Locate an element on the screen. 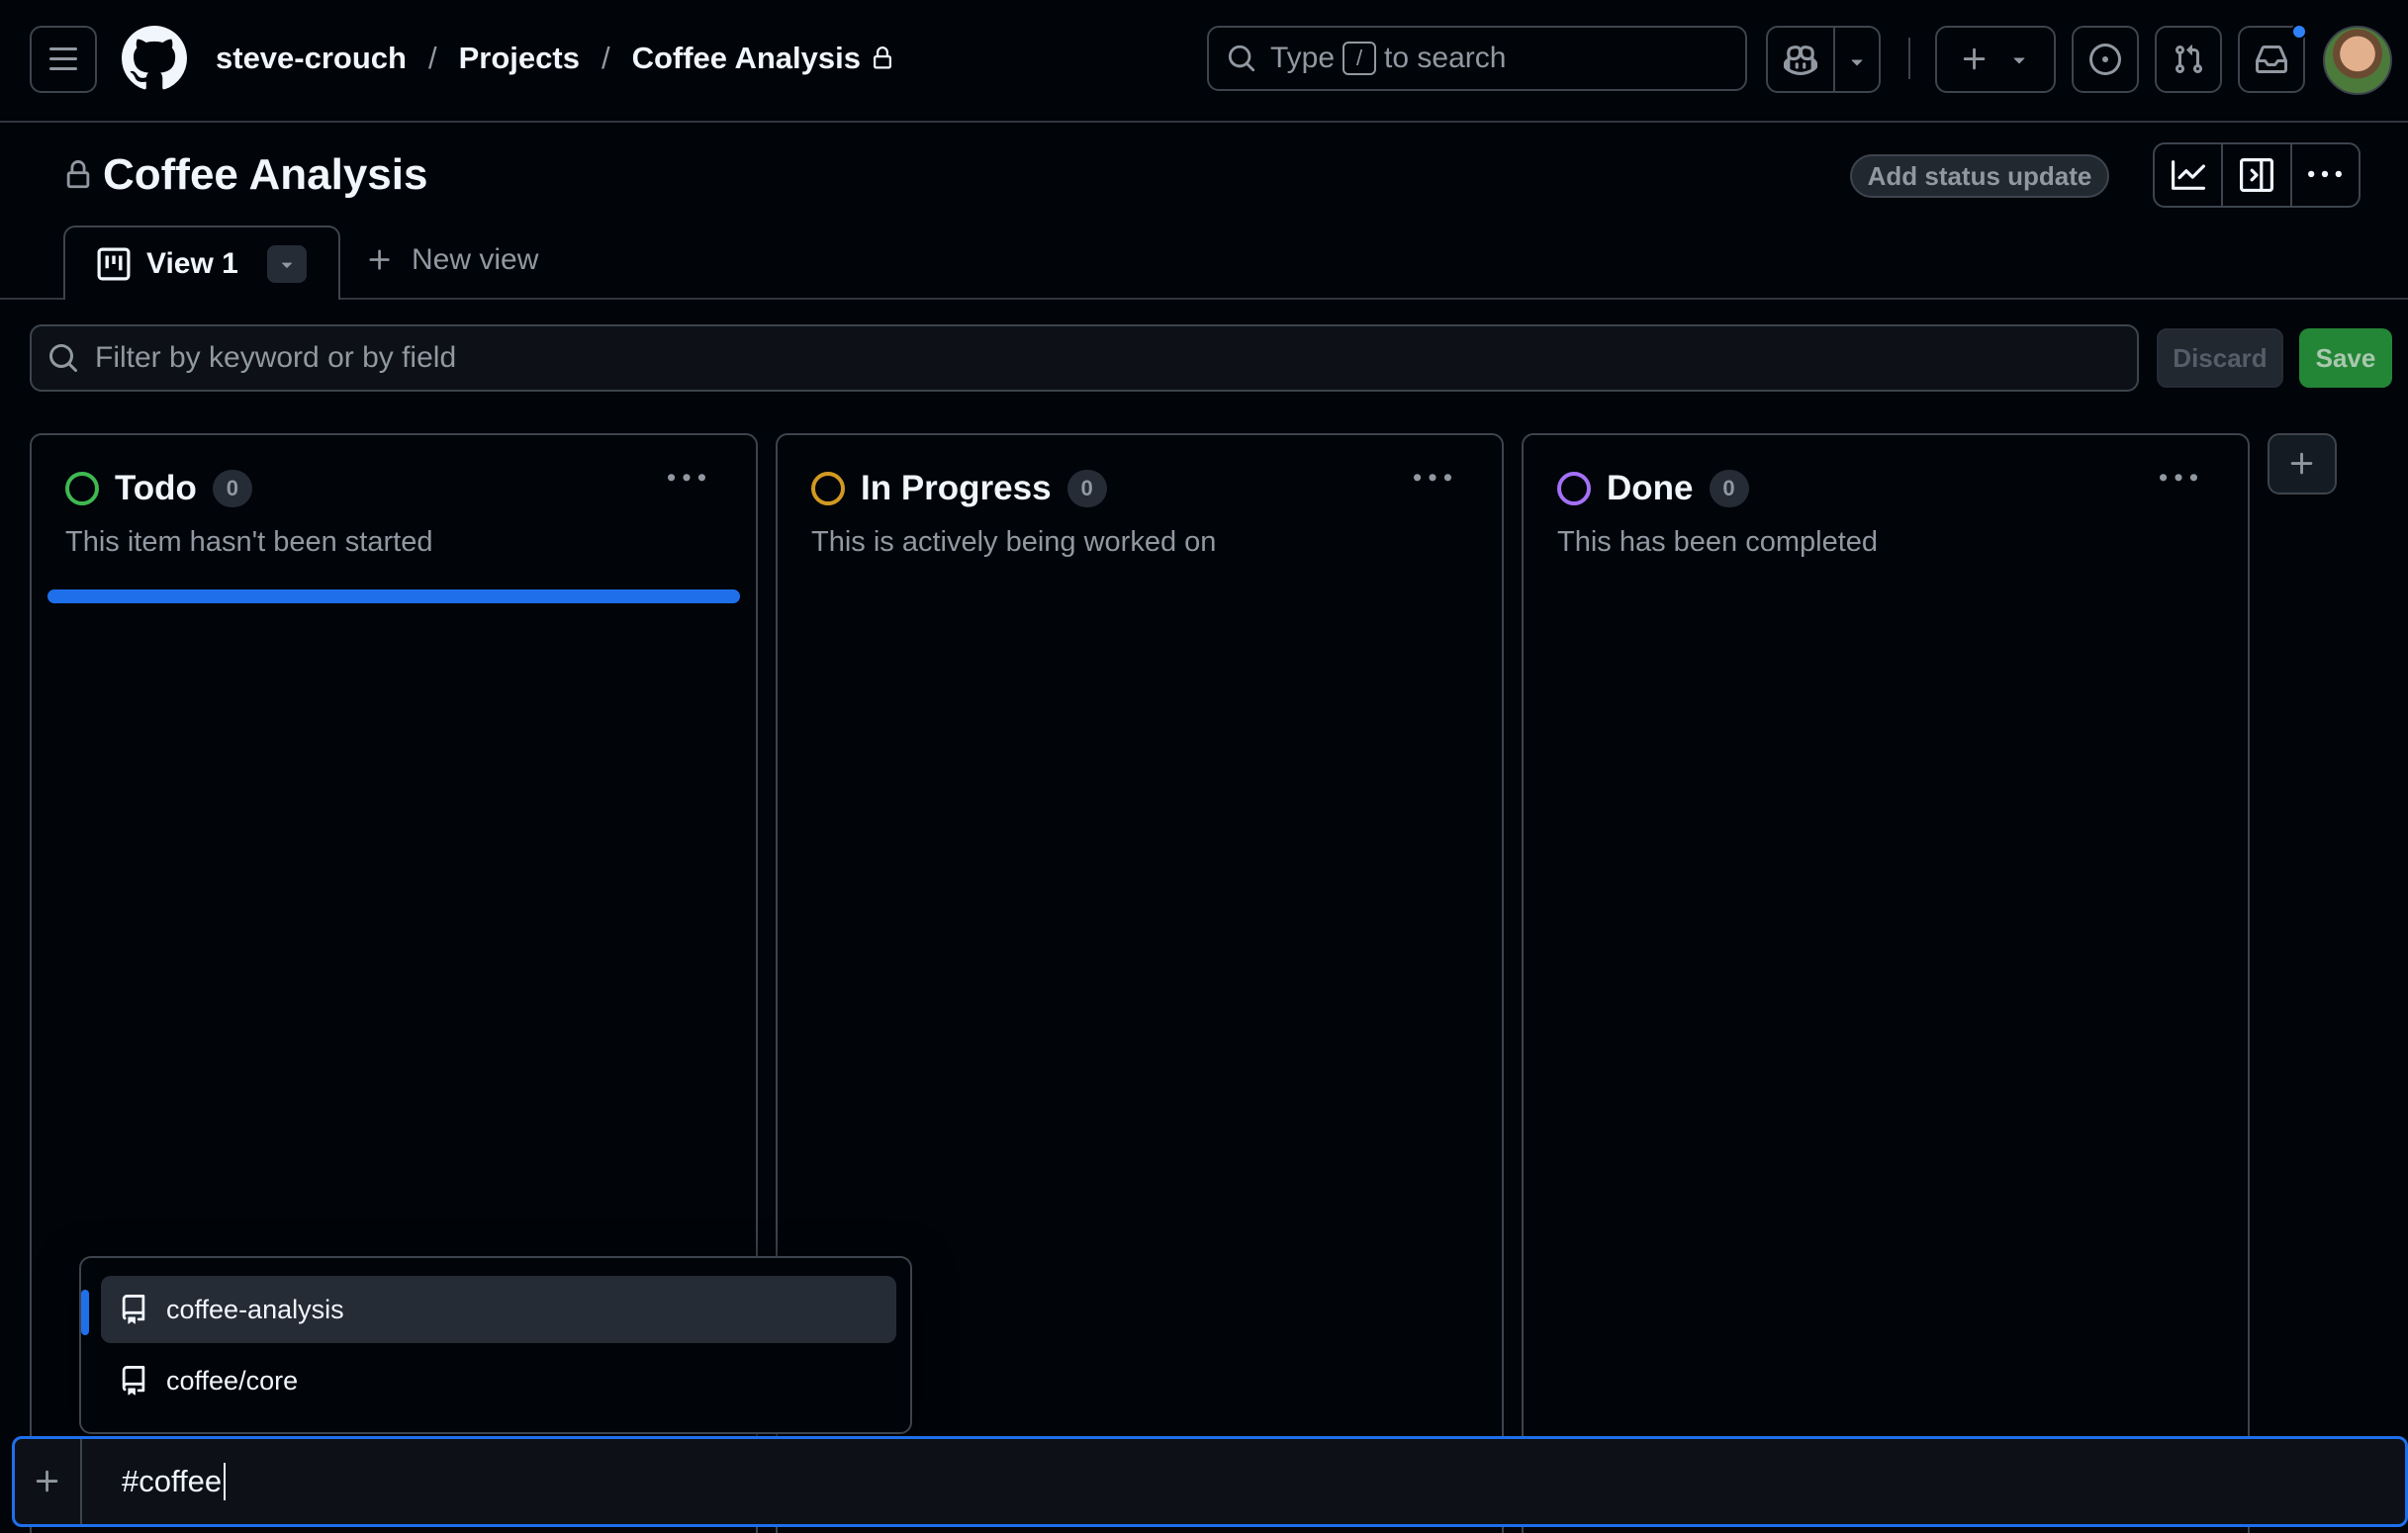 This screenshot has height=1533, width=2408. repository-suggestions: coffee-analysis coffee/core is located at coordinates (495, 1345).